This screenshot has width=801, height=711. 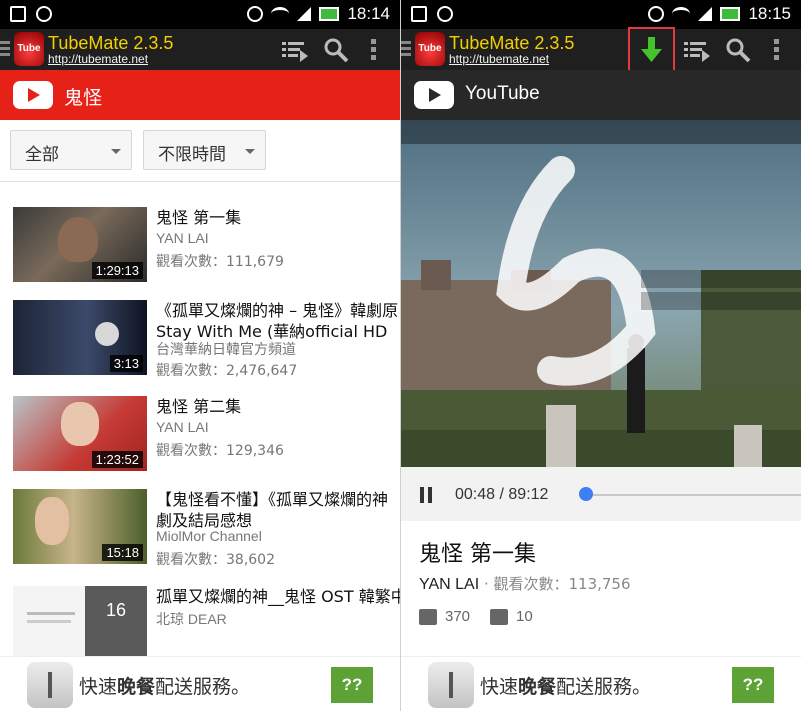 I want to click on view-count: 觀看次數：2,476,647, so click(x=227, y=371).